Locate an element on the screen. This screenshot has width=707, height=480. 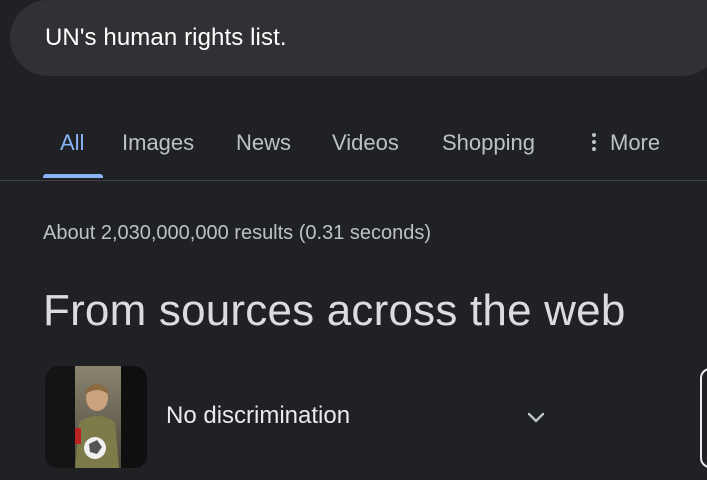
tab-more-label: More is located at coordinates (635, 142).